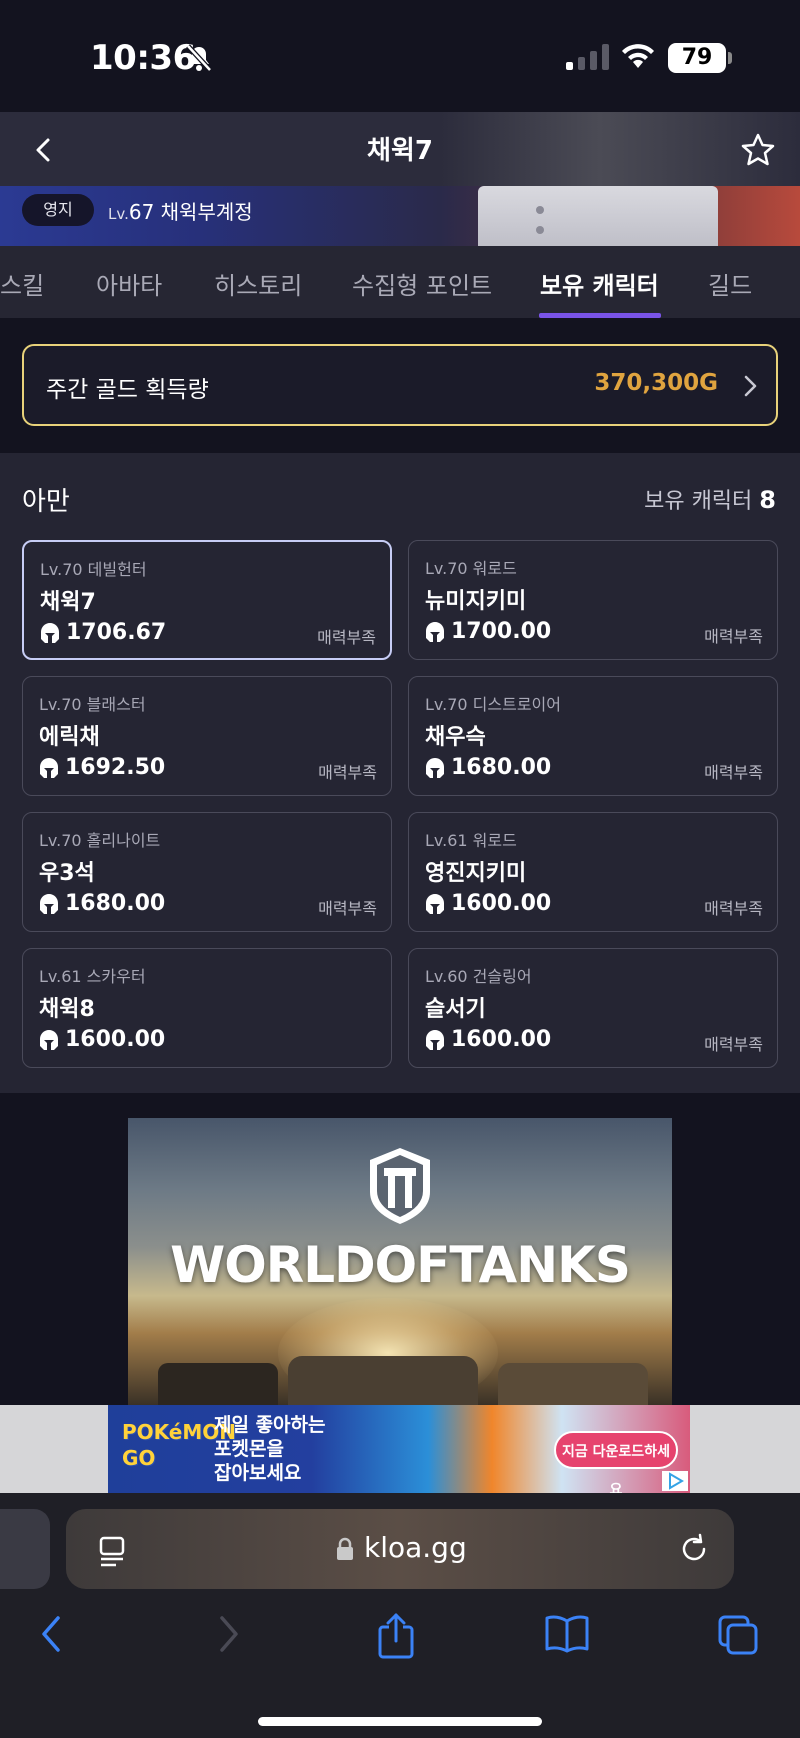 The height and width of the screenshot is (1738, 800). What do you see at coordinates (501, 631) in the screenshot?
I see `item-level: 1700.00` at bounding box center [501, 631].